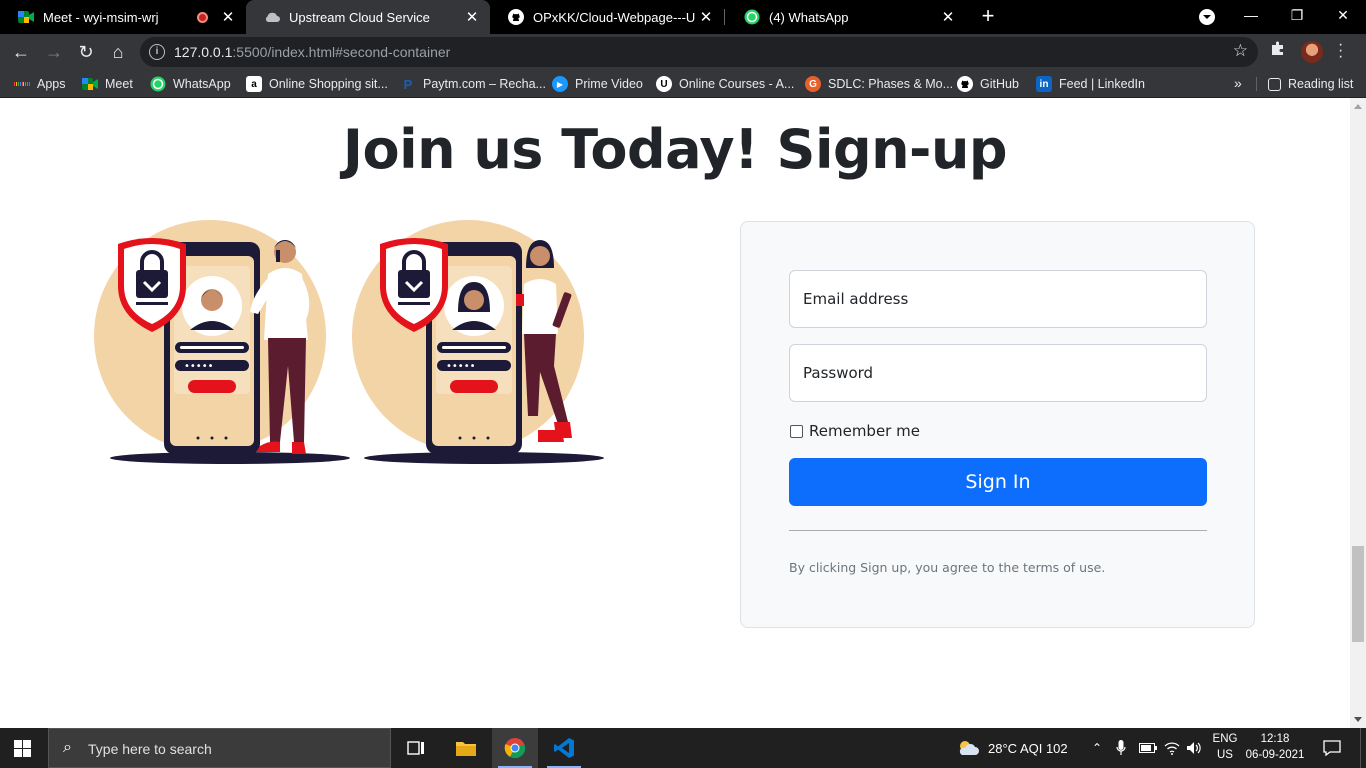 Image resolution: width=1366 pixels, height=768 pixels. Describe the element at coordinates (1278, 50) in the screenshot. I see `extensions-puzzle-icon` at that location.